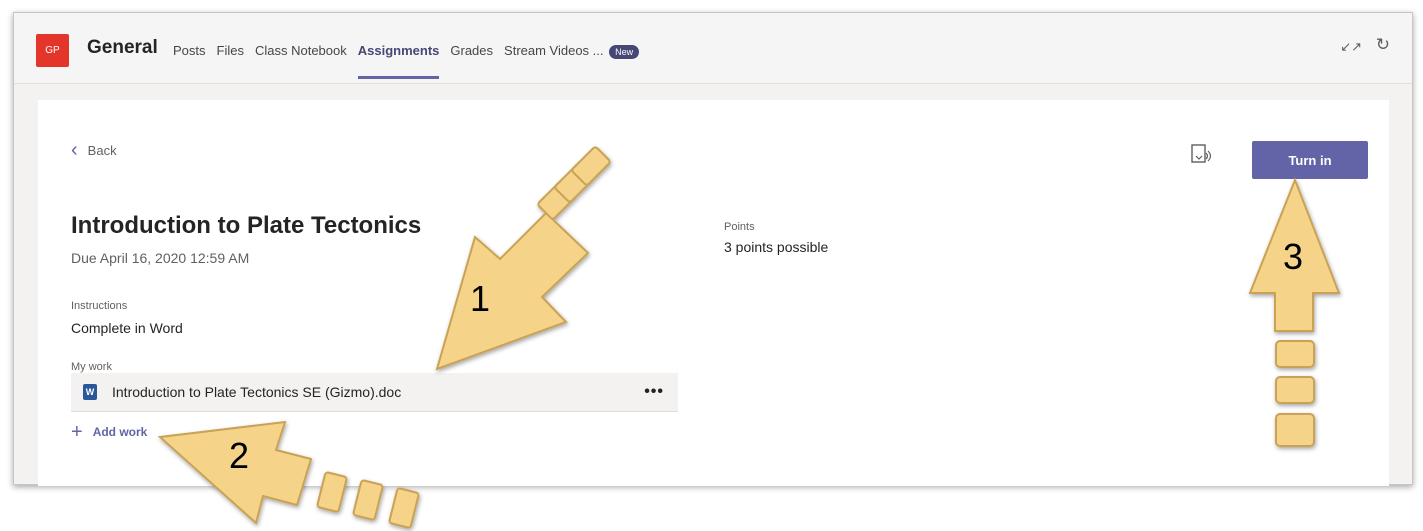 This screenshot has width=1423, height=531. I want to click on annotation-number-1: 1, so click(480, 298).